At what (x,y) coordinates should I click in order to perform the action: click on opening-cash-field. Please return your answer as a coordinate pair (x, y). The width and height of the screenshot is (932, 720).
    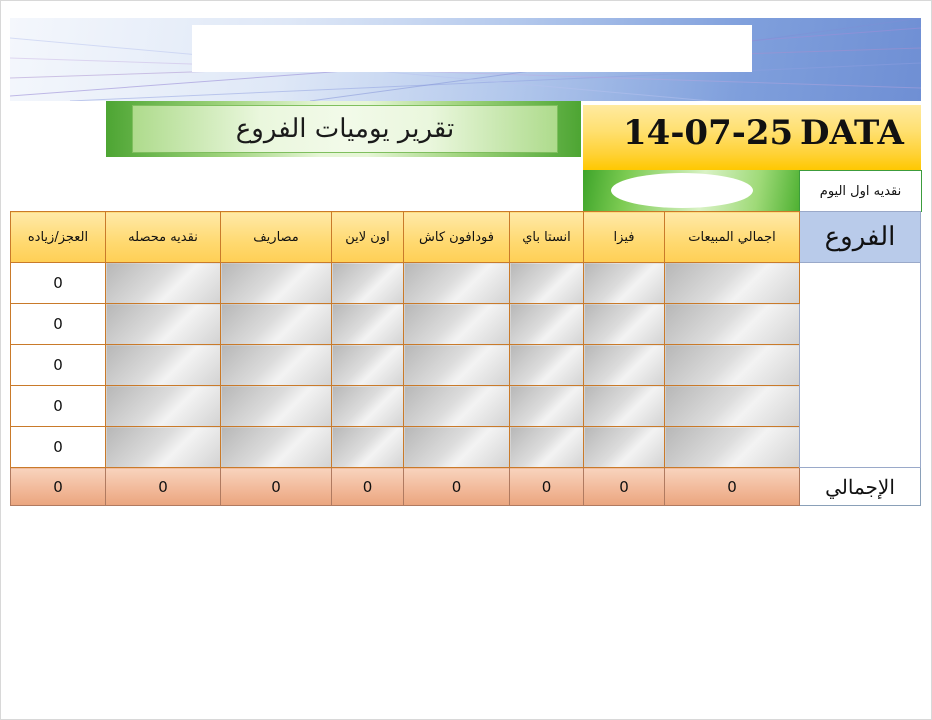
    Looking at the image, I should click on (691, 191).